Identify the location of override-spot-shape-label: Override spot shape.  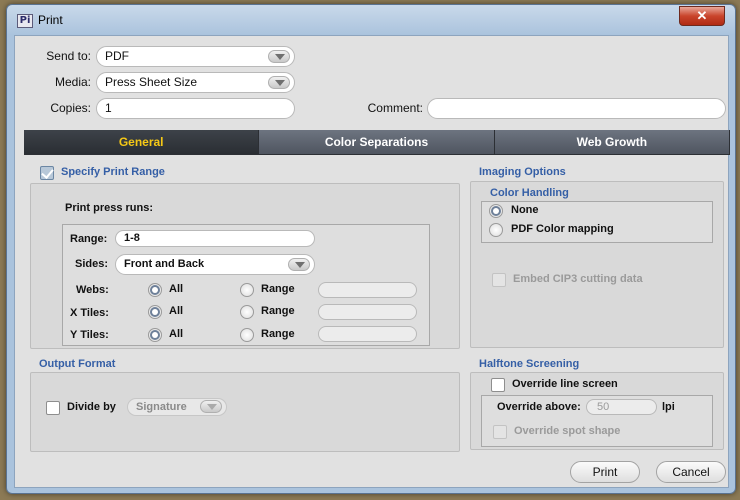
(567, 431).